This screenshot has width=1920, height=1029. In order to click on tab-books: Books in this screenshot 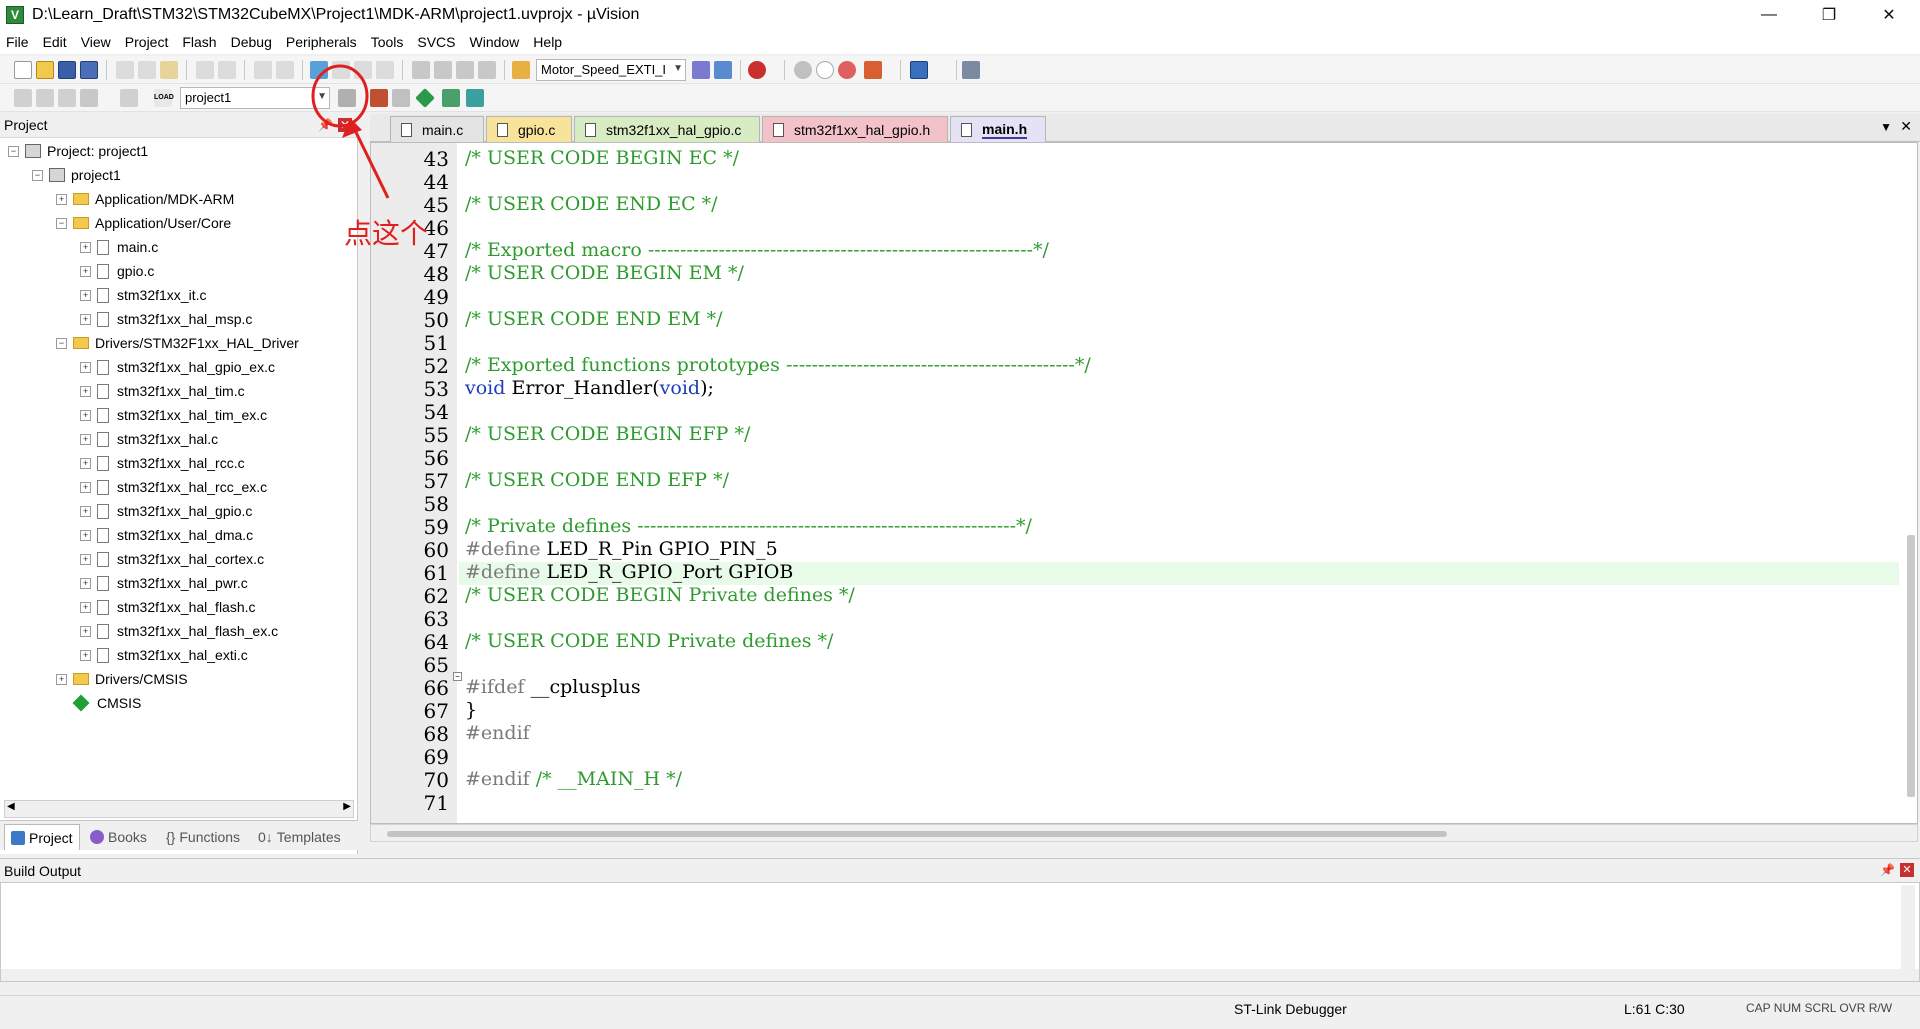, I will do `click(118, 837)`.